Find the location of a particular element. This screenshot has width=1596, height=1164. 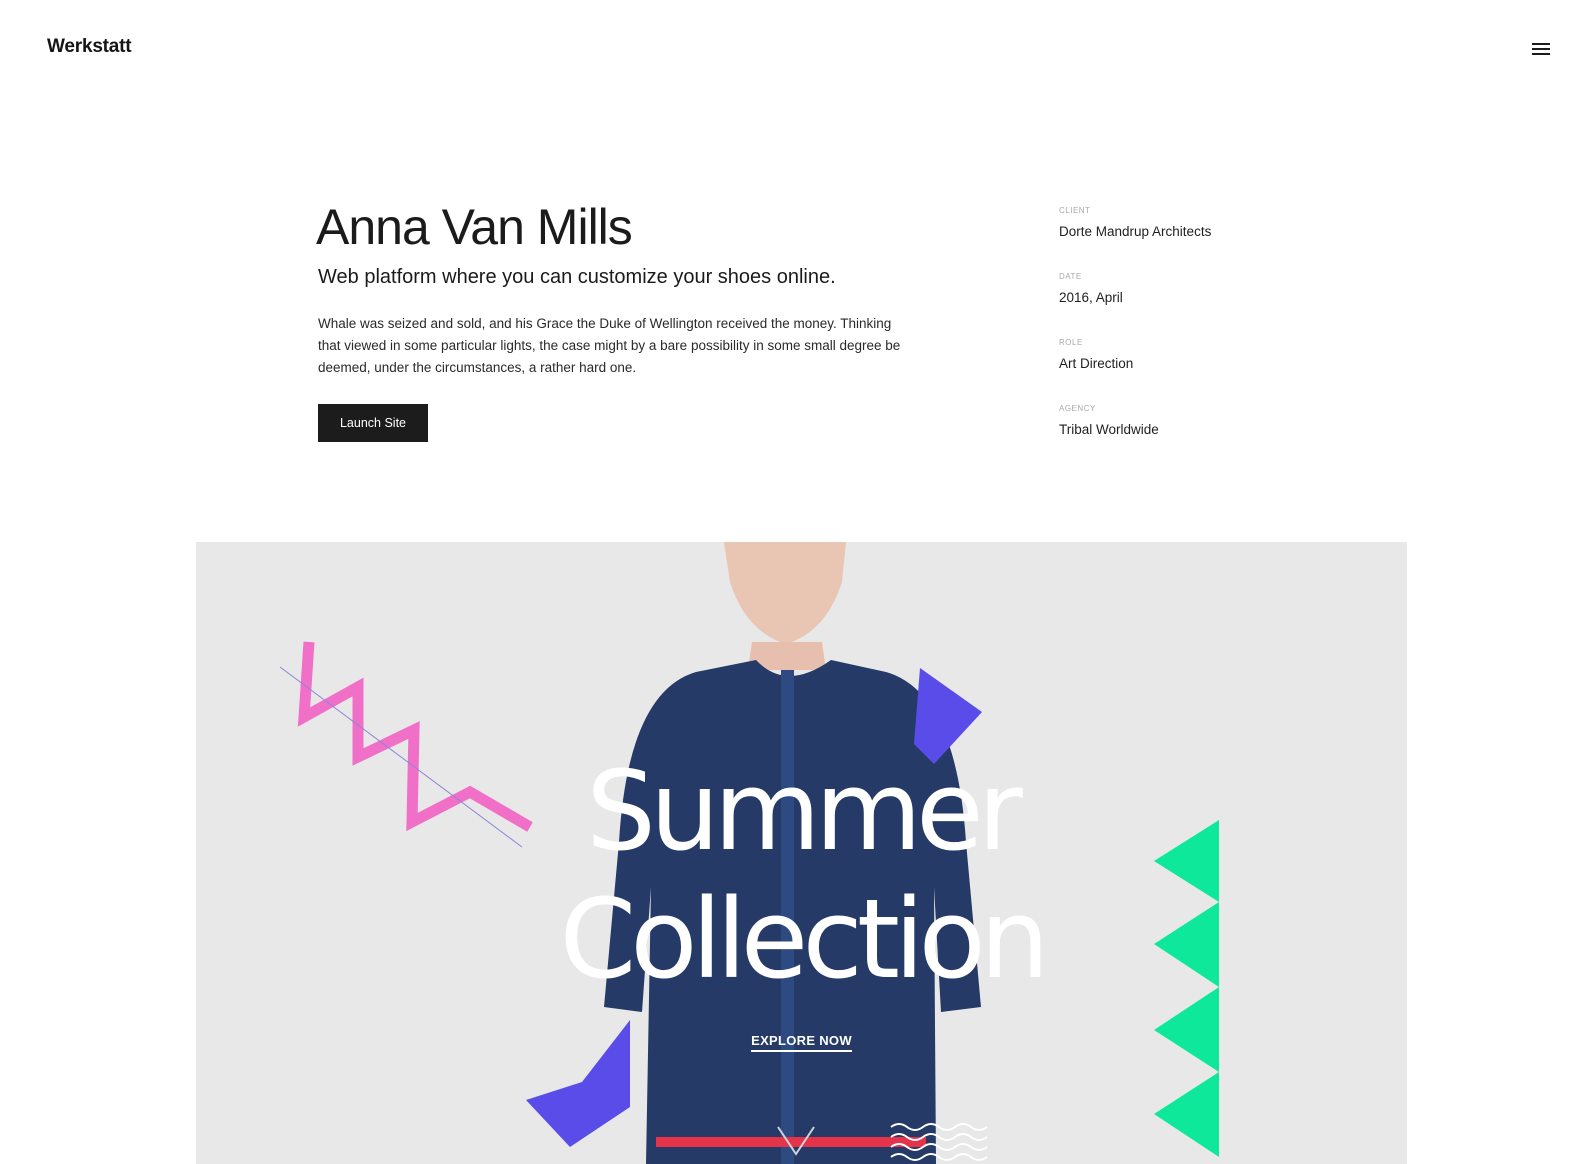

meta-value: Dorte Mandrup Architects is located at coordinates (1135, 231).